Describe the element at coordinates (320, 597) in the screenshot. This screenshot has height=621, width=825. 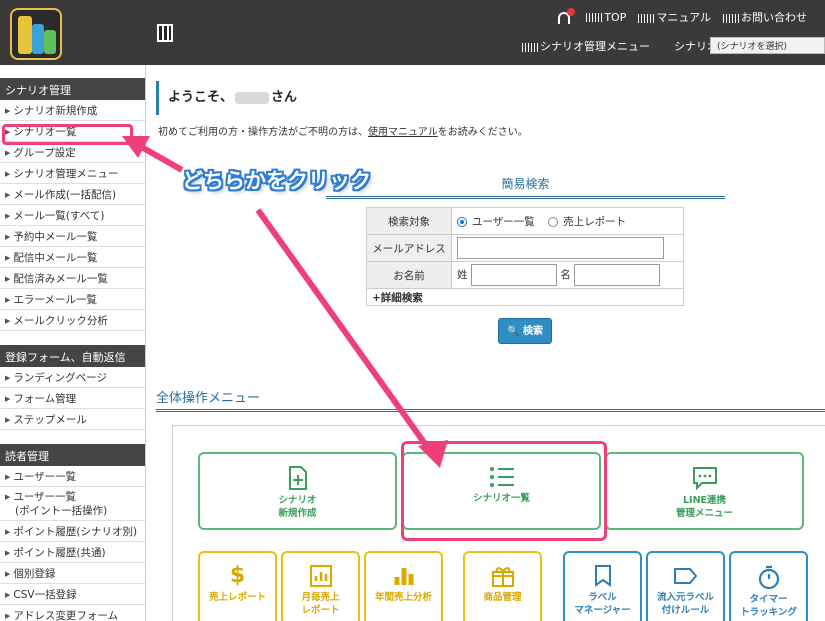
I see `card-label: 月毎売上` at that location.